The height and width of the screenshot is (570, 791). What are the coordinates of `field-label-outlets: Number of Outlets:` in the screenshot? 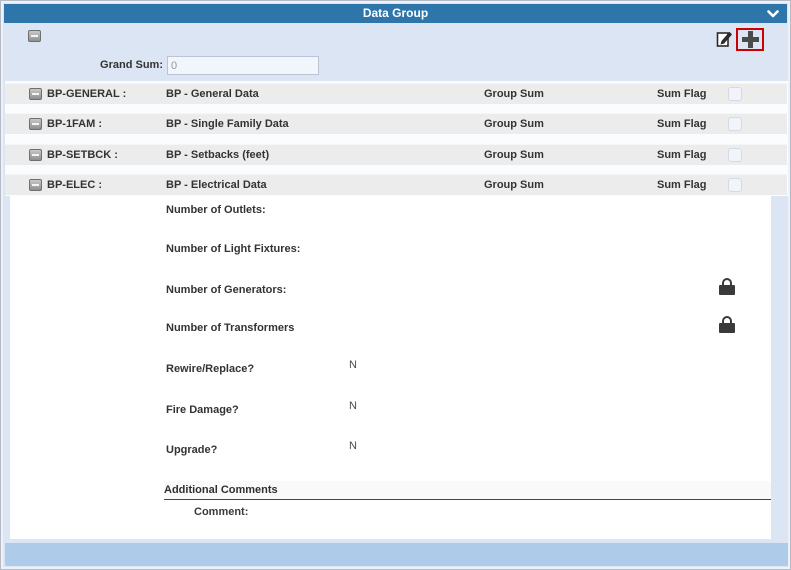 It's located at (216, 210).